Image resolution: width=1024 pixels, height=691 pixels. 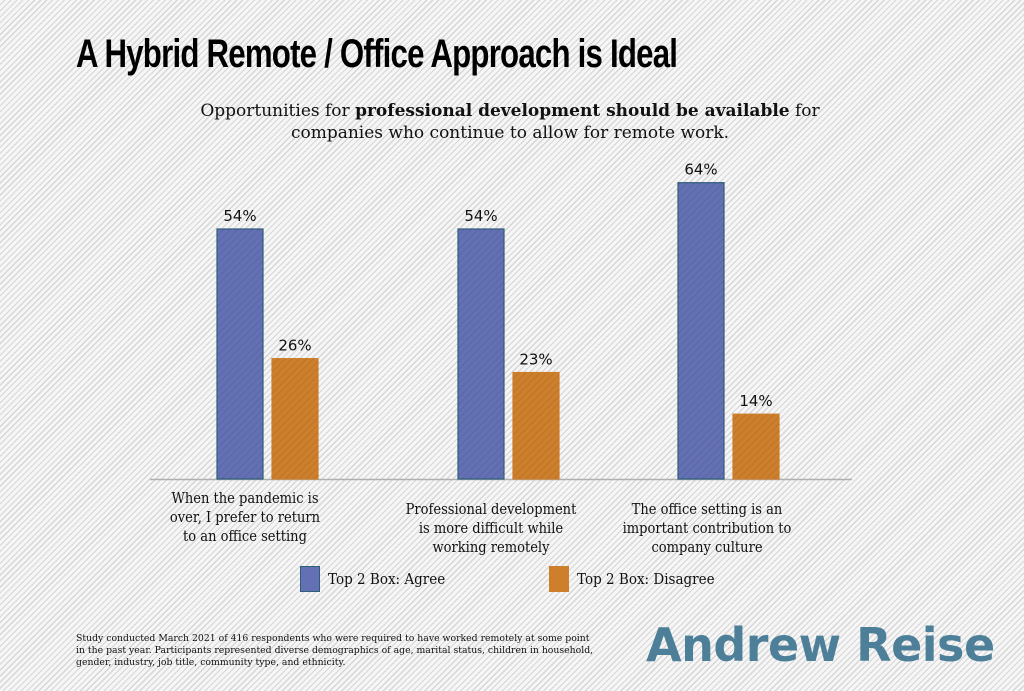 I want to click on legend-swatch-disagree, so click(x=559, y=579).